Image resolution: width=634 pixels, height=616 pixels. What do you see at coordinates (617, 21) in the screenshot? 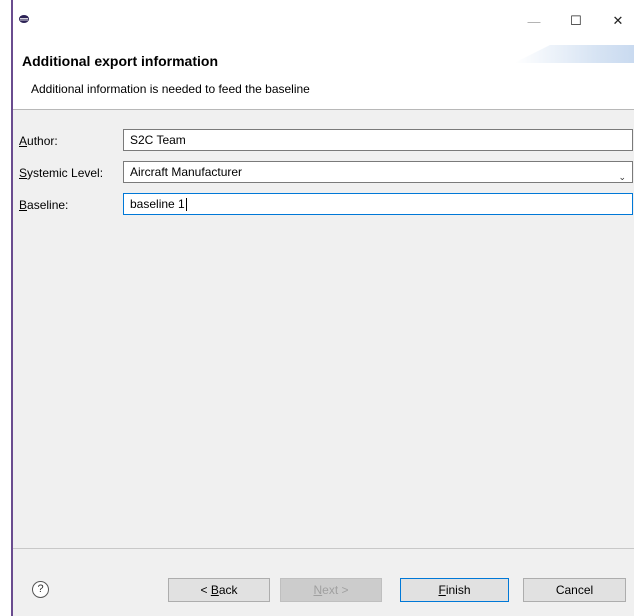
I see `close-icon: ✕` at bounding box center [617, 21].